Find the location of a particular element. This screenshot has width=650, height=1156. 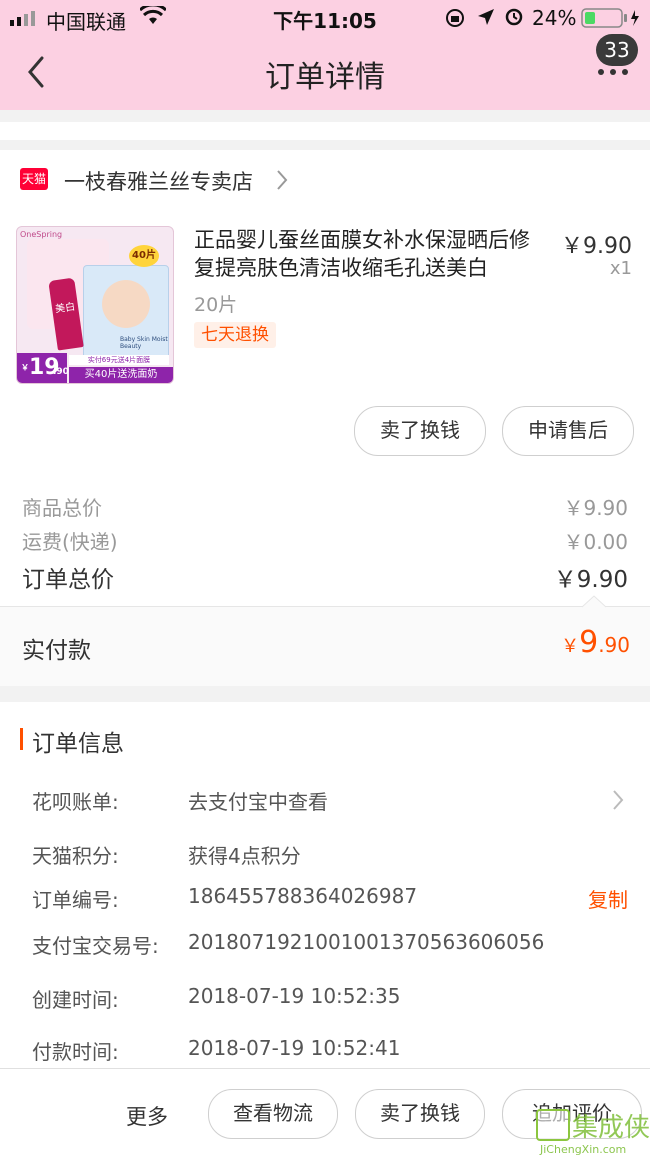

product-spec: 20片 is located at coordinates (216, 305).